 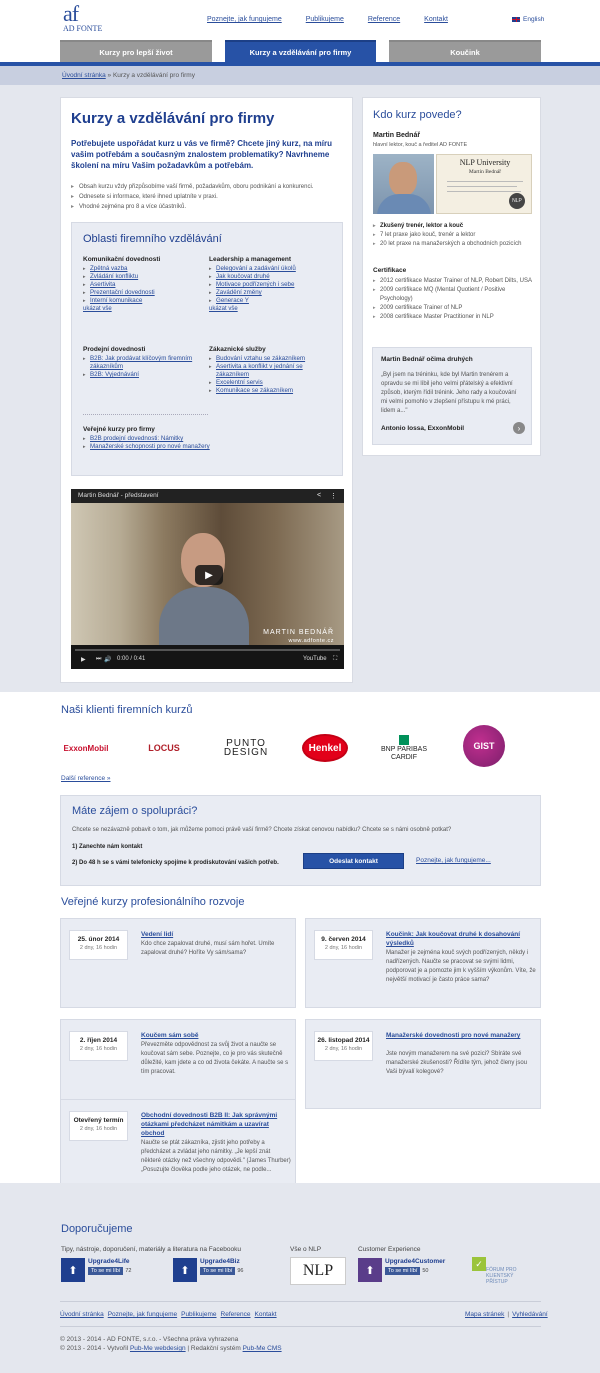 What do you see at coordinates (415, 1261) in the screenshot?
I see `fb-page-name: Upgrade4Customer` at bounding box center [415, 1261].